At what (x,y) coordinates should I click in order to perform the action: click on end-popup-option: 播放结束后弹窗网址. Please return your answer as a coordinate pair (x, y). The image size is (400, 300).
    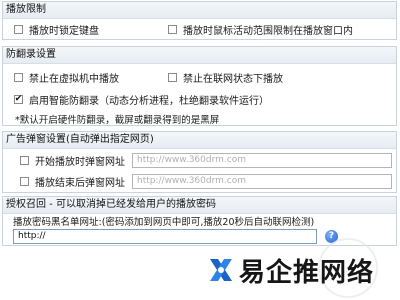
    Looking at the image, I should click on (72, 181).